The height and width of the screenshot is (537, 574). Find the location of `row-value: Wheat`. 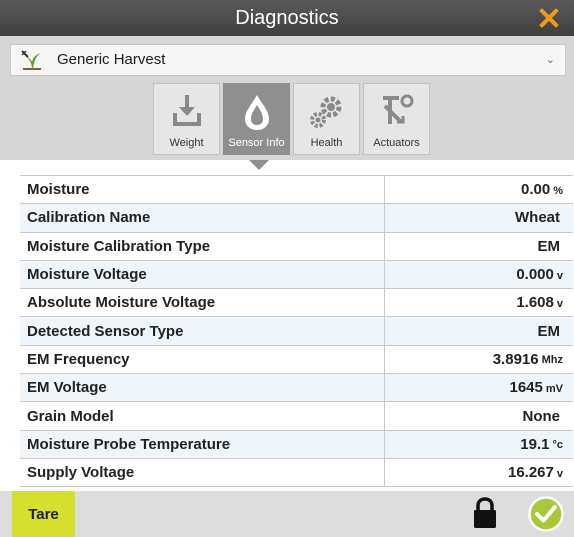

row-value: Wheat is located at coordinates (537, 218).